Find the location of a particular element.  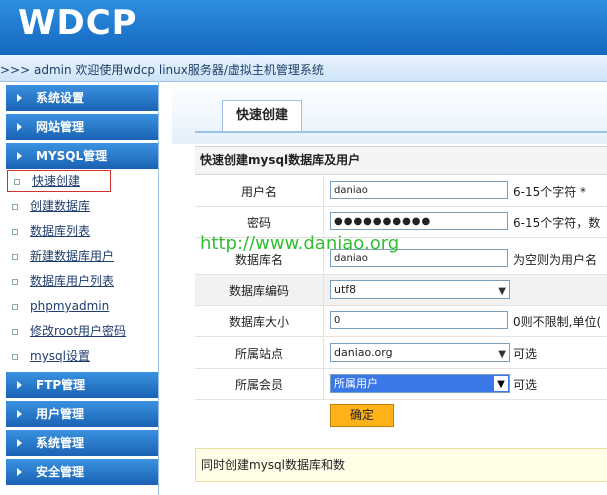

form-row-dbsize: 数据库大小 0 0则不限制,单位( is located at coordinates (401, 321).